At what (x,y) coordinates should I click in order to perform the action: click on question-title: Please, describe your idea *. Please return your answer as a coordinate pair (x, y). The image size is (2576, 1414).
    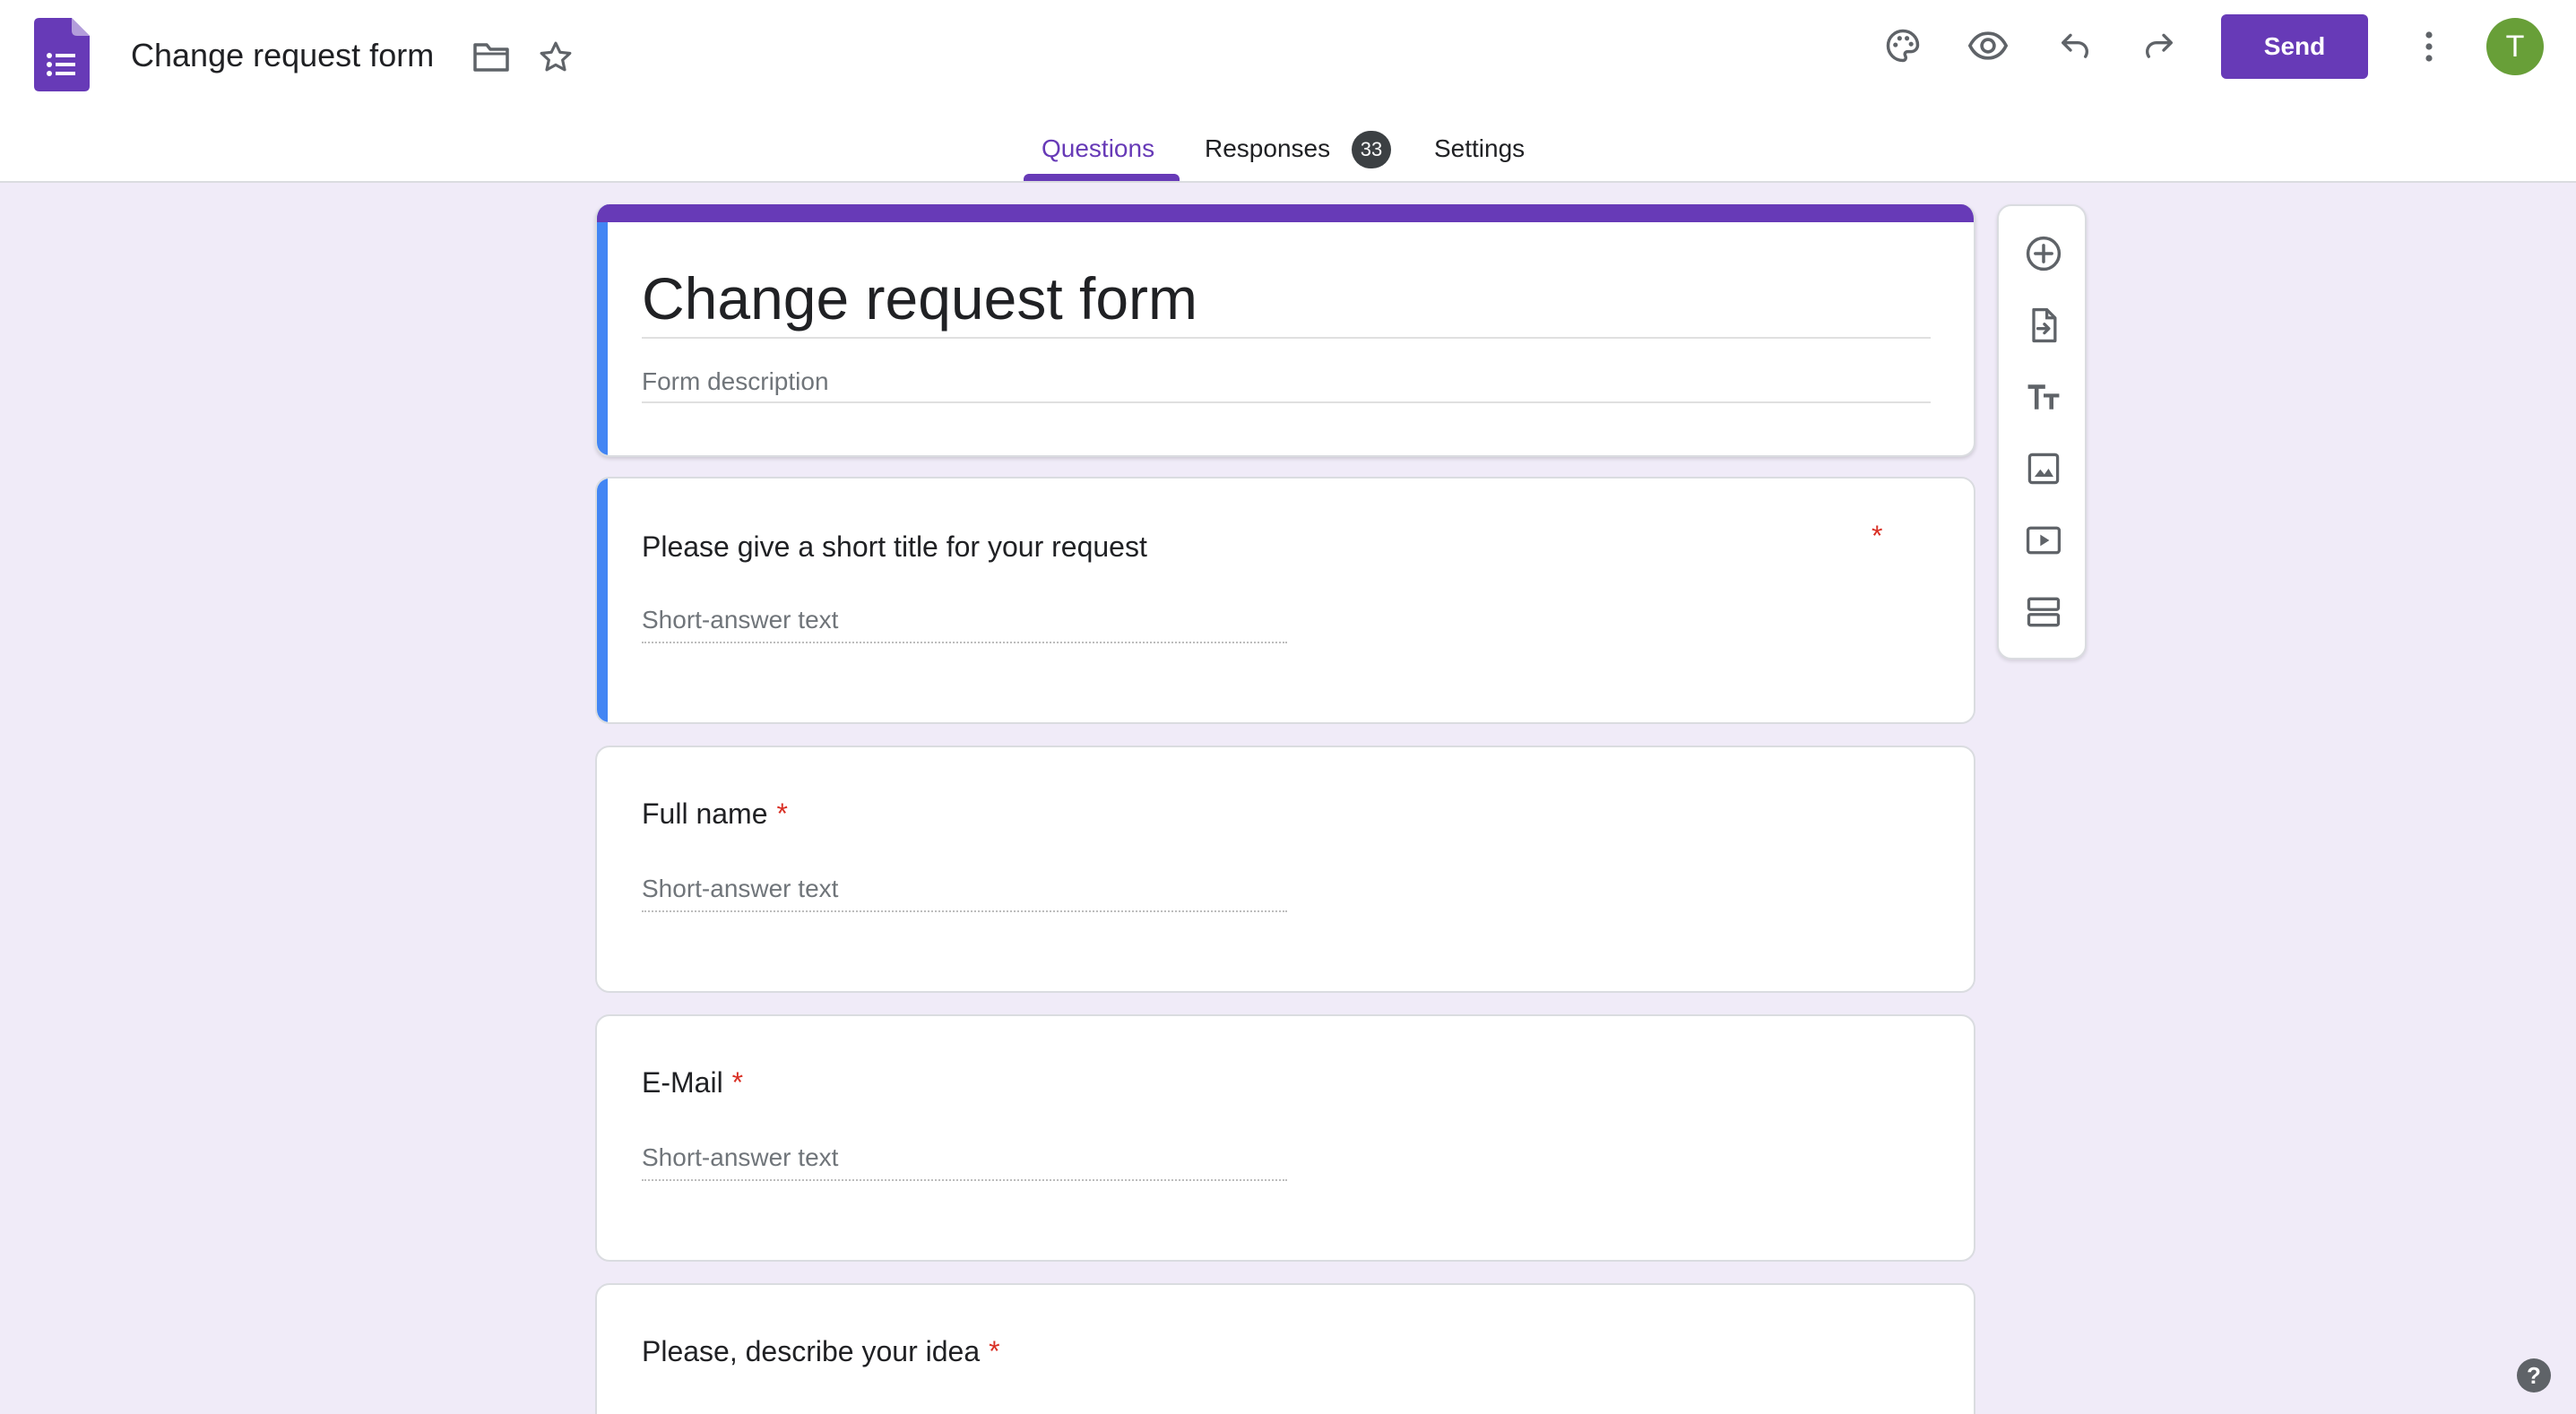
    Looking at the image, I should click on (821, 1351).